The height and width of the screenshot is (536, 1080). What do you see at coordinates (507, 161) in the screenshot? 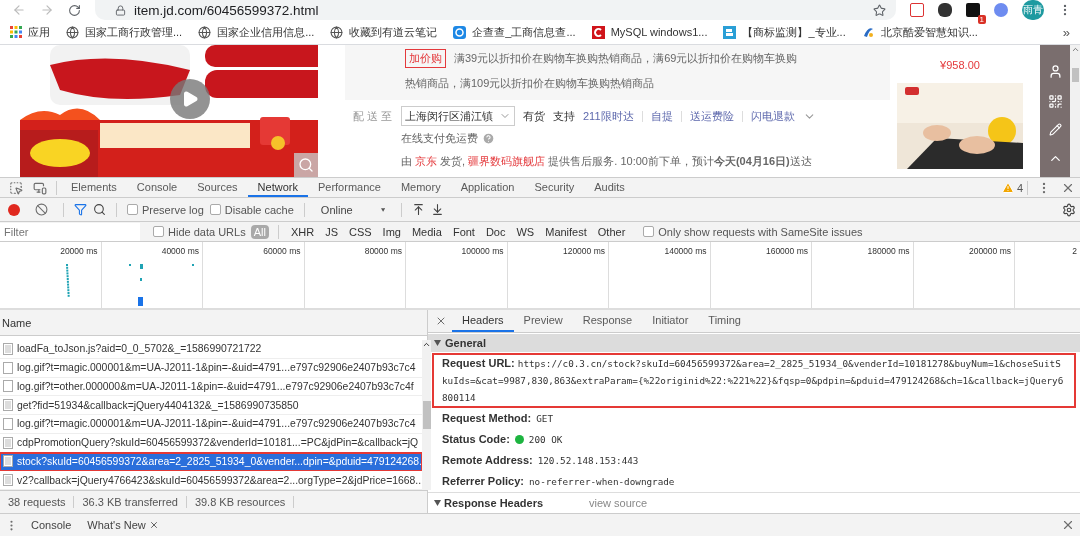
I see `seller-link: 疆界数码旗舰店` at bounding box center [507, 161].